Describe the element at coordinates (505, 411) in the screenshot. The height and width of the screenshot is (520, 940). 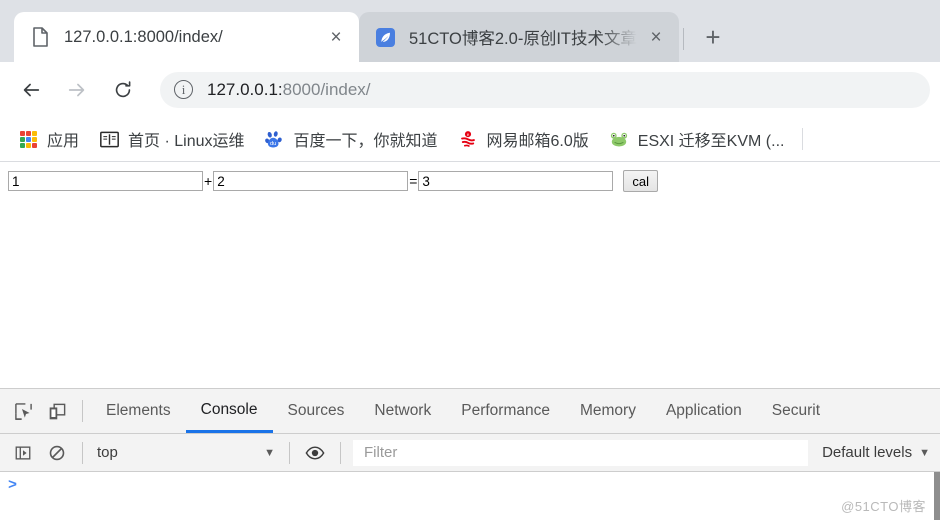
I see `tab-performance: Performance` at that location.